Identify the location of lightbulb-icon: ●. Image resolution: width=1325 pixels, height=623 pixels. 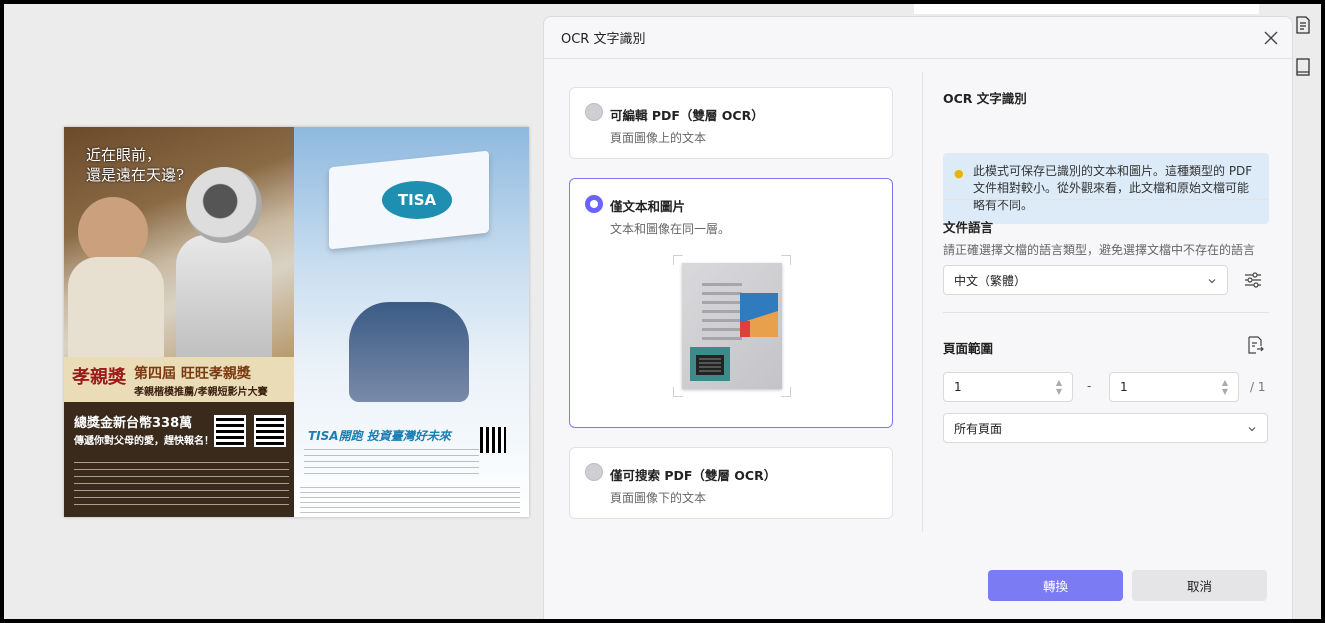
(959, 173).